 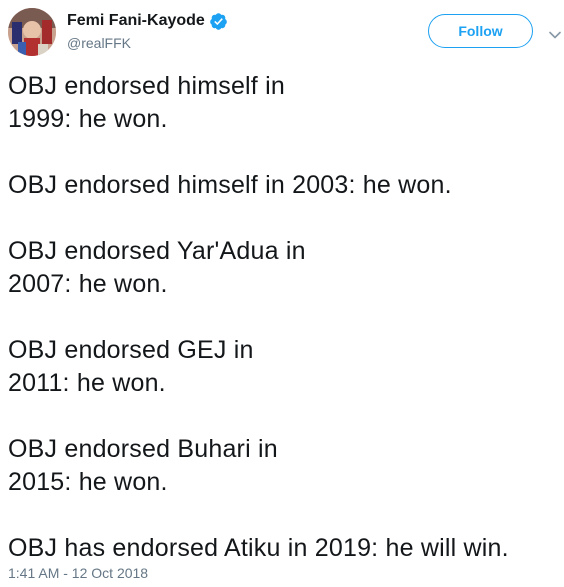 I want to click on tweet-header: Femi Fani-Kayode @realFFK Follow, so click(x=282, y=32).